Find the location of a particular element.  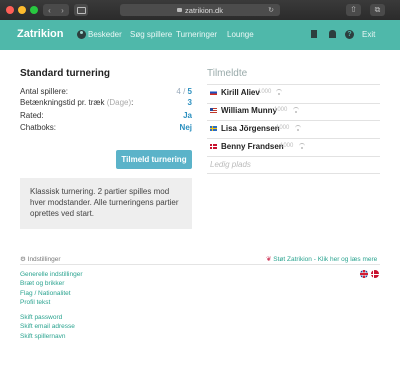

back-icon: ‹ is located at coordinates (49, 10).